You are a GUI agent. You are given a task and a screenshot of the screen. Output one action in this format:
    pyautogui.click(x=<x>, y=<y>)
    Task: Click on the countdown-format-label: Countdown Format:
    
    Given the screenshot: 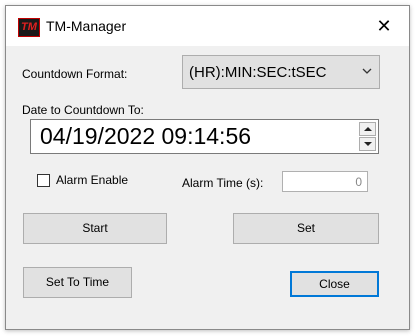 What is the action you would take?
    pyautogui.click(x=75, y=74)
    